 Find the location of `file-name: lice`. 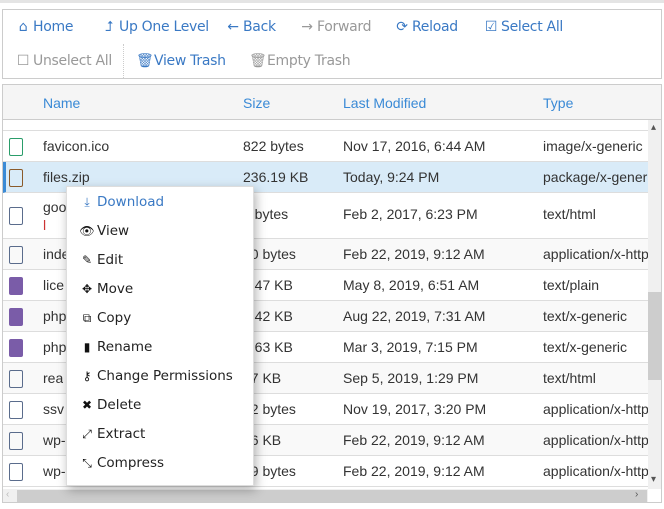

file-name: lice is located at coordinates (54, 285).